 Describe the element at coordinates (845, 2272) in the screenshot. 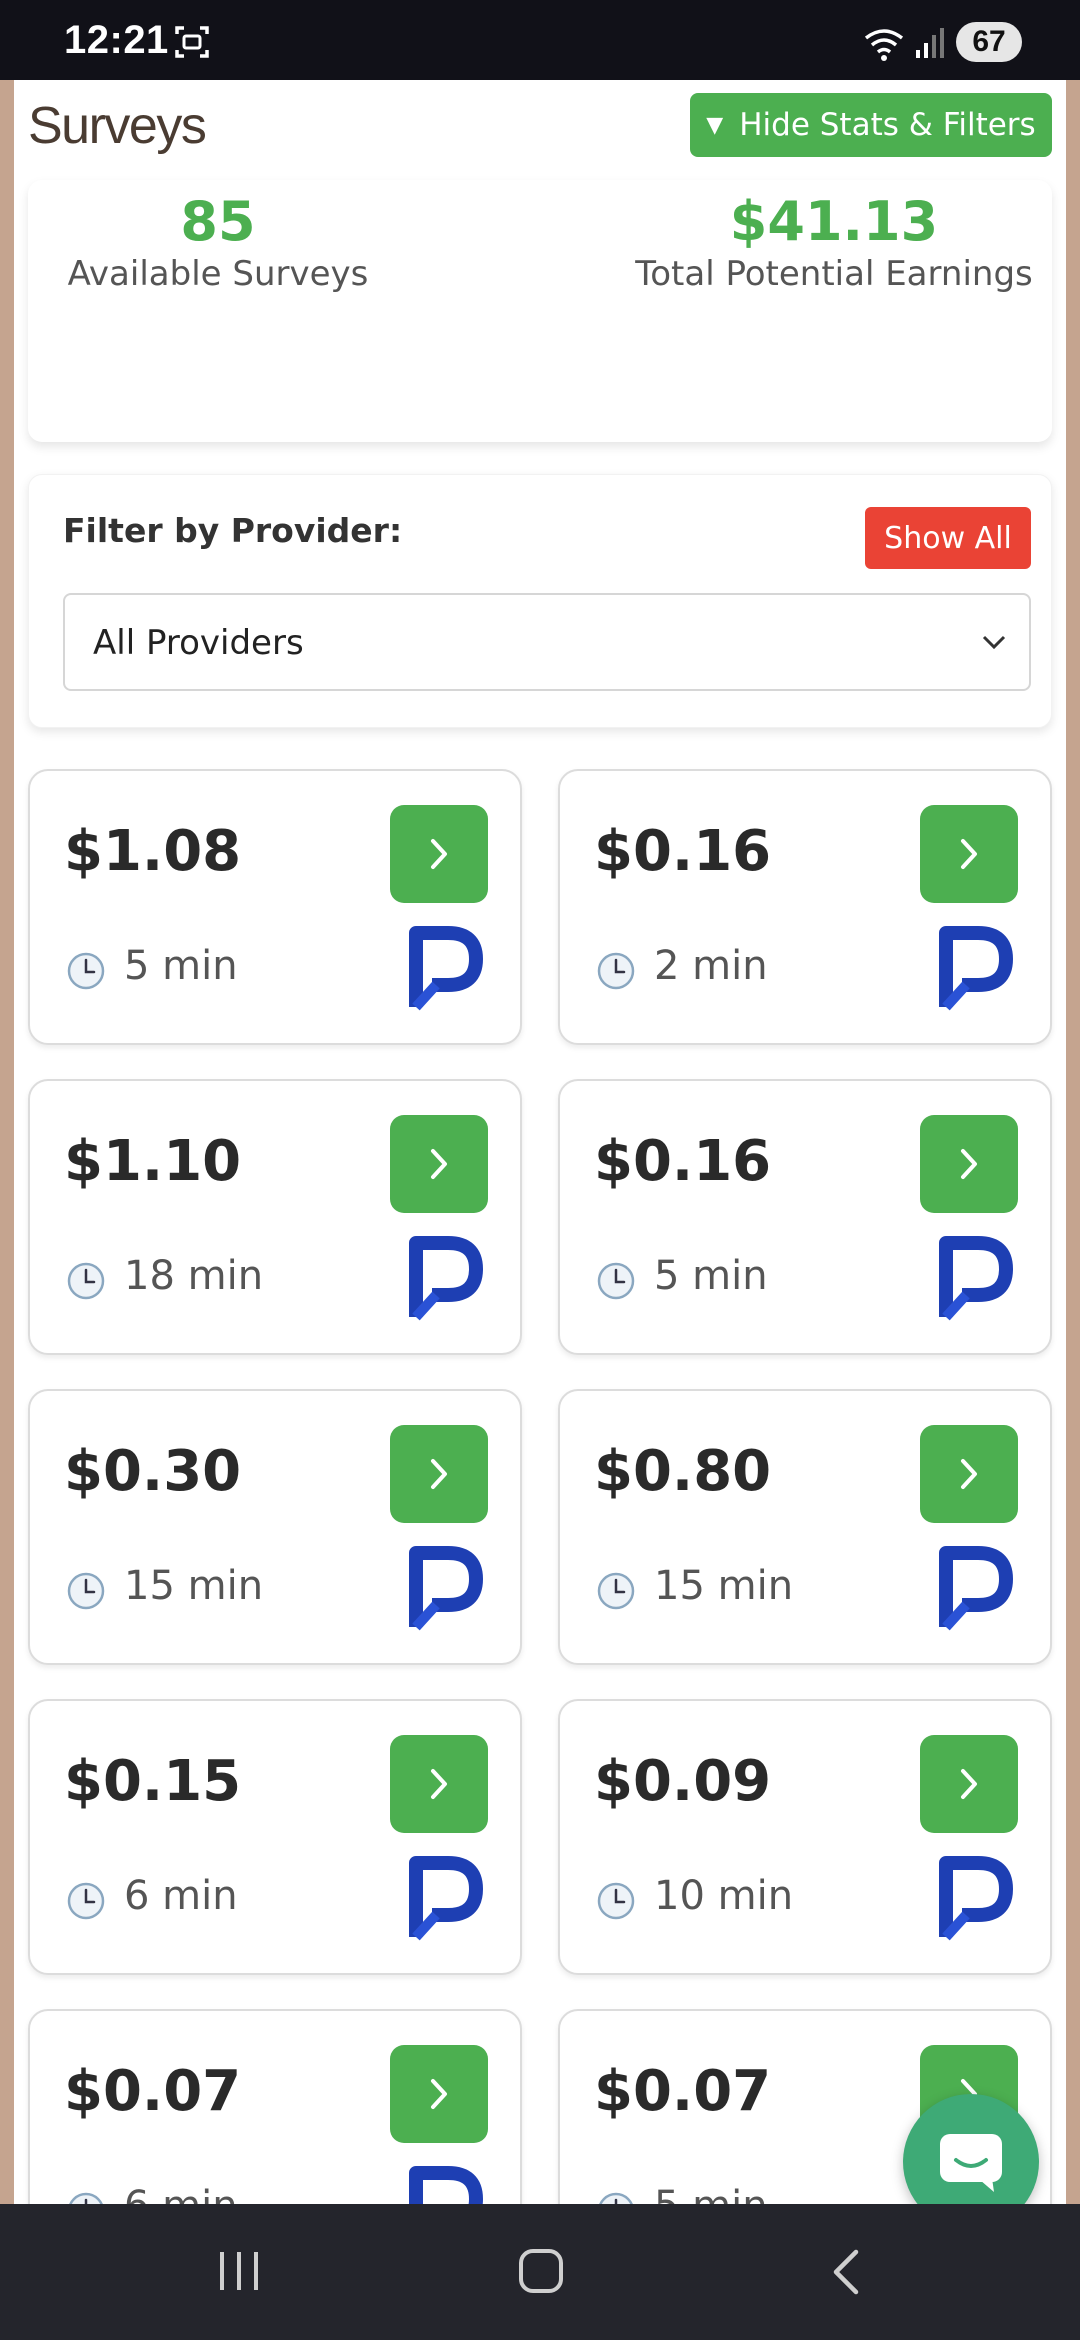

I see `back-icon` at that location.